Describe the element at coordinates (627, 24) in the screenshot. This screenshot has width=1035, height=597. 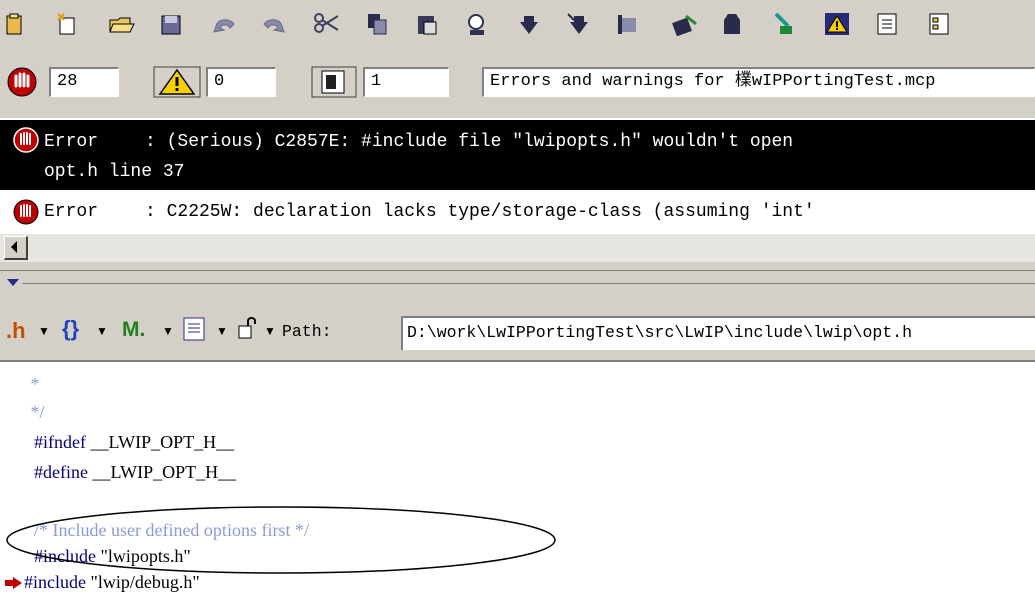
I see `clear-icon` at that location.